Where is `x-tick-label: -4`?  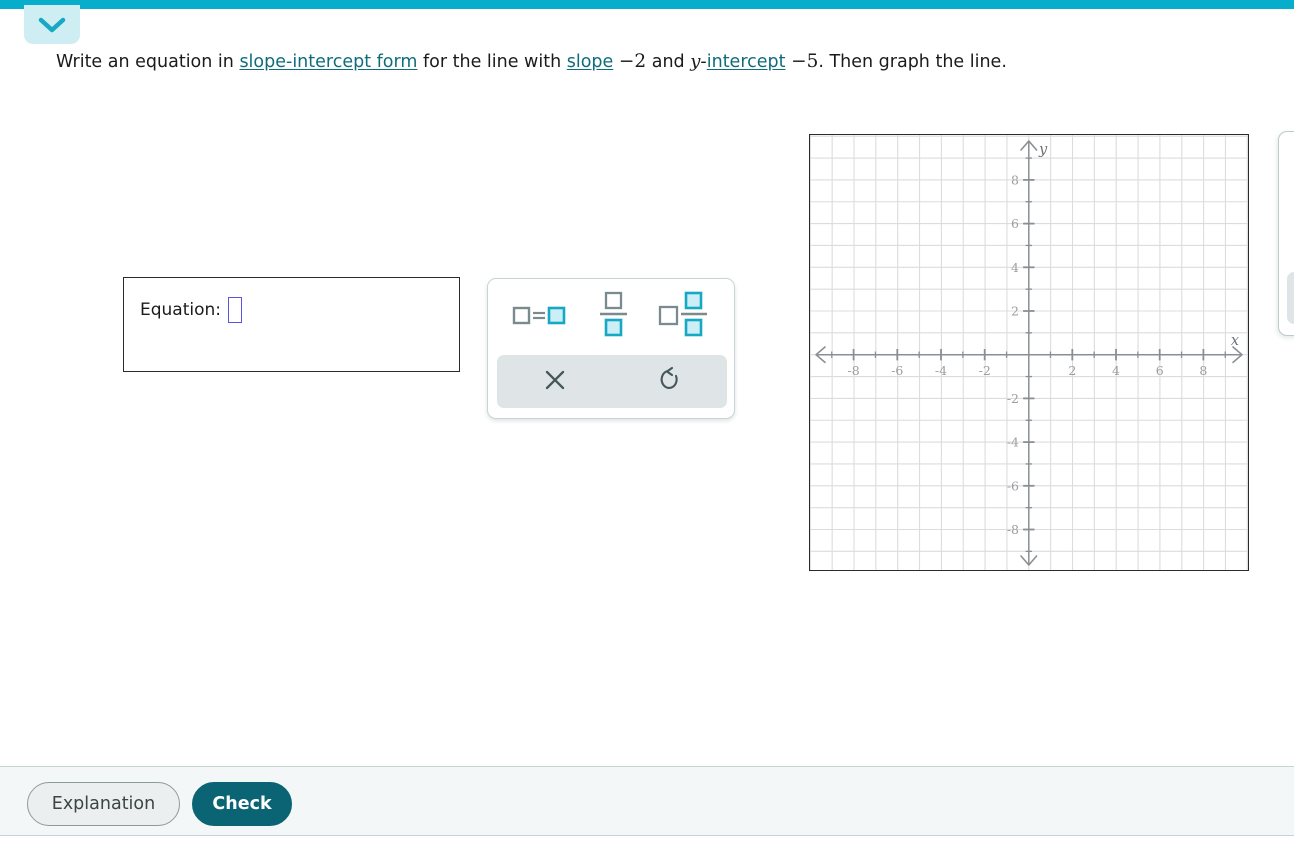 x-tick-label: -4 is located at coordinates (941, 370).